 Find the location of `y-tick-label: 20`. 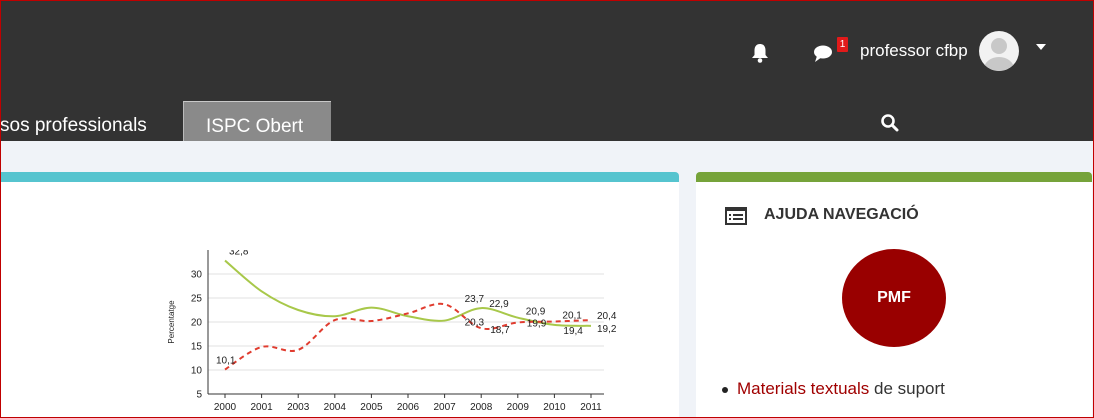

y-tick-label: 20 is located at coordinates (197, 323).